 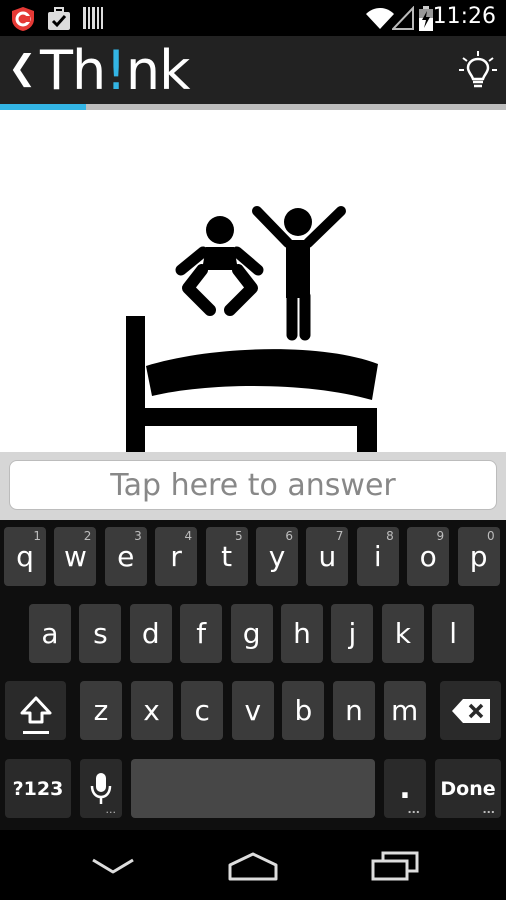 I want to click on key-c: c, so click(x=202, y=710).